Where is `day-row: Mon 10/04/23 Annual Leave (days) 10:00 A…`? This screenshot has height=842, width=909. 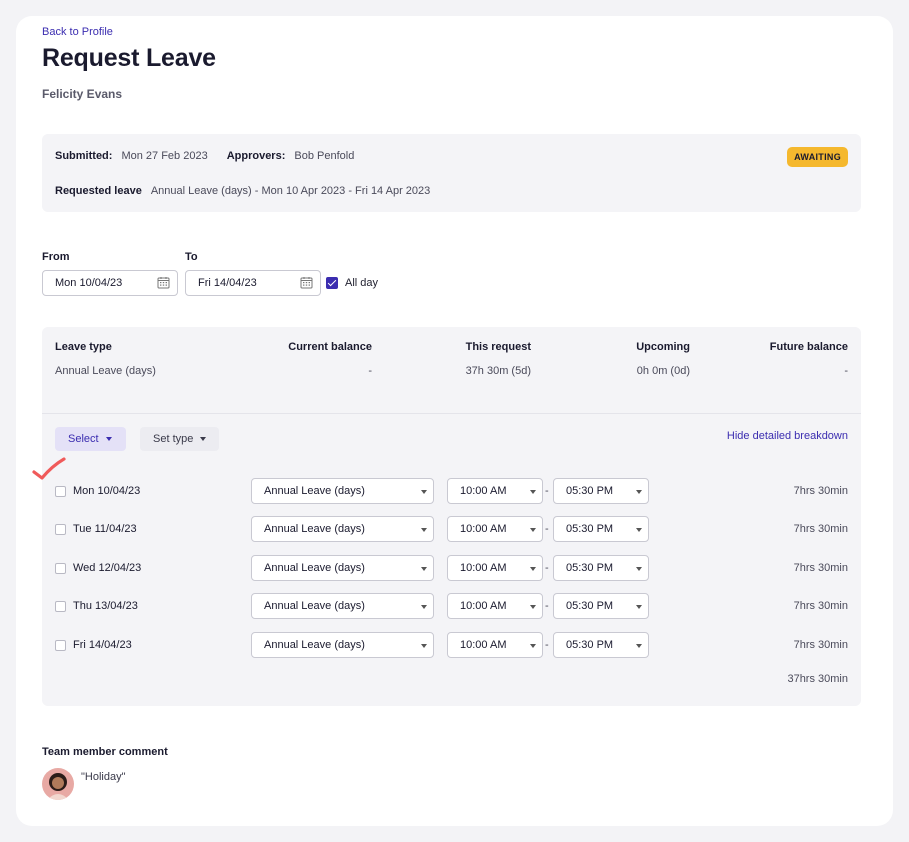
day-row: Mon 10/04/23 Annual Leave (days) 10:00 A… is located at coordinates (451, 491).